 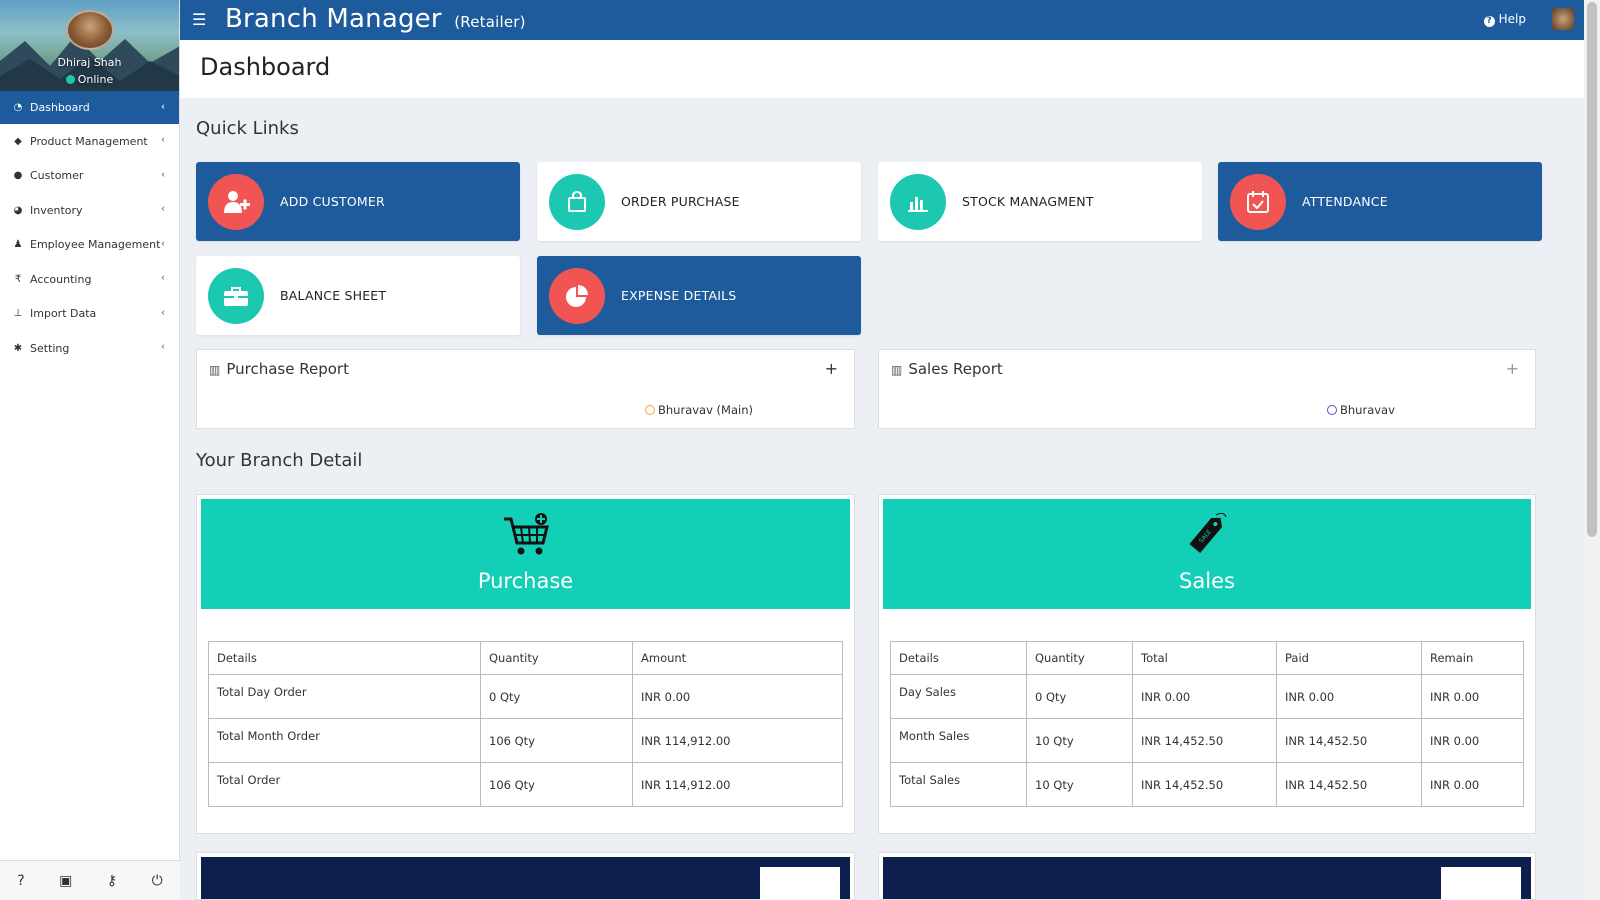 I want to click on key-icon: ⚷, so click(x=112, y=881).